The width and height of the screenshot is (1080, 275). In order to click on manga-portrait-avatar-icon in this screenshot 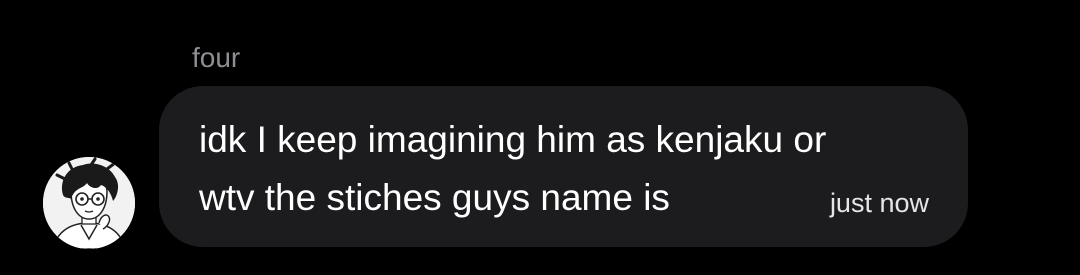, I will do `click(89, 203)`.